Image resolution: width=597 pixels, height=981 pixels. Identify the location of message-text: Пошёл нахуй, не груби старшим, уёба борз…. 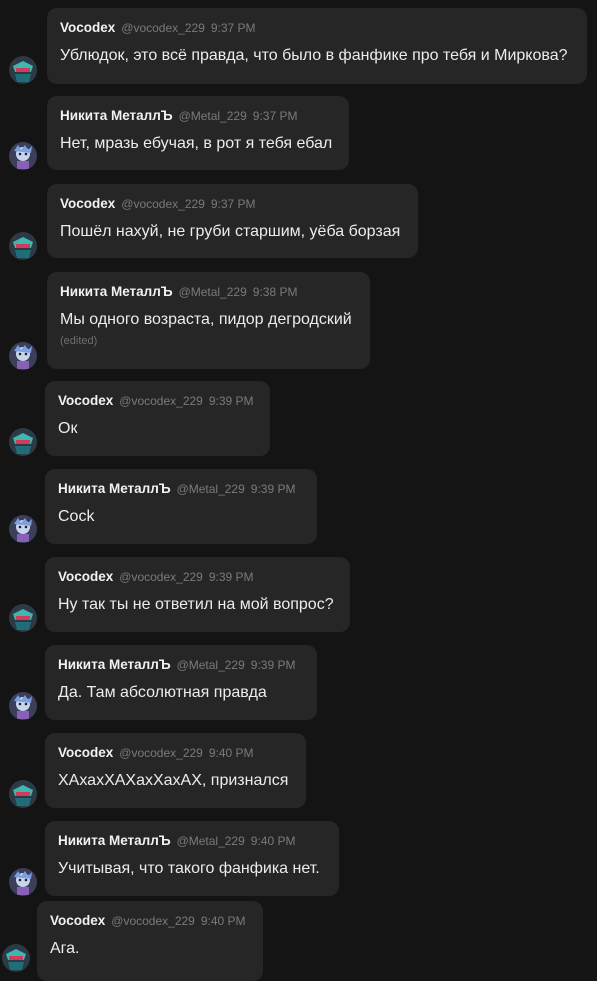
(230, 231).